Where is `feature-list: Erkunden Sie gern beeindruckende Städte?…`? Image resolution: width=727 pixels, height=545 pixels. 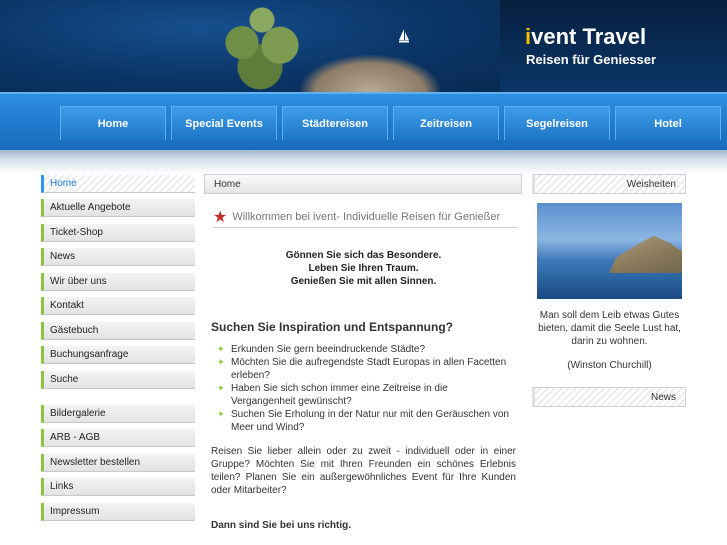 feature-list: Erkunden Sie gern beeindruckende Städte?… is located at coordinates (366, 388).